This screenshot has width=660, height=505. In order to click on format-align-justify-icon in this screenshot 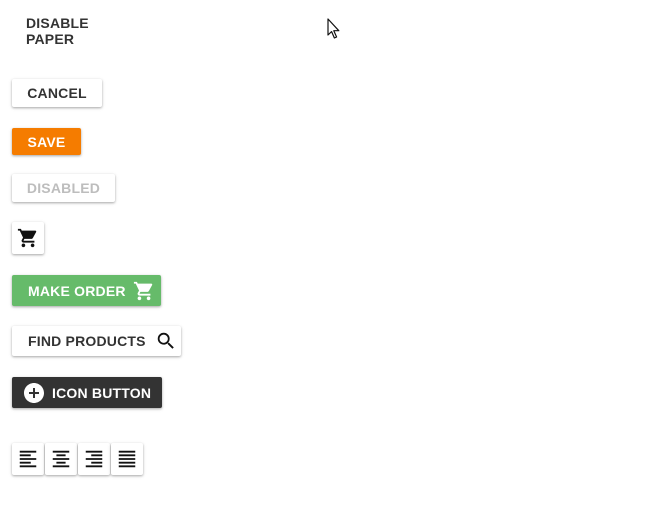, I will do `click(127, 459)`.